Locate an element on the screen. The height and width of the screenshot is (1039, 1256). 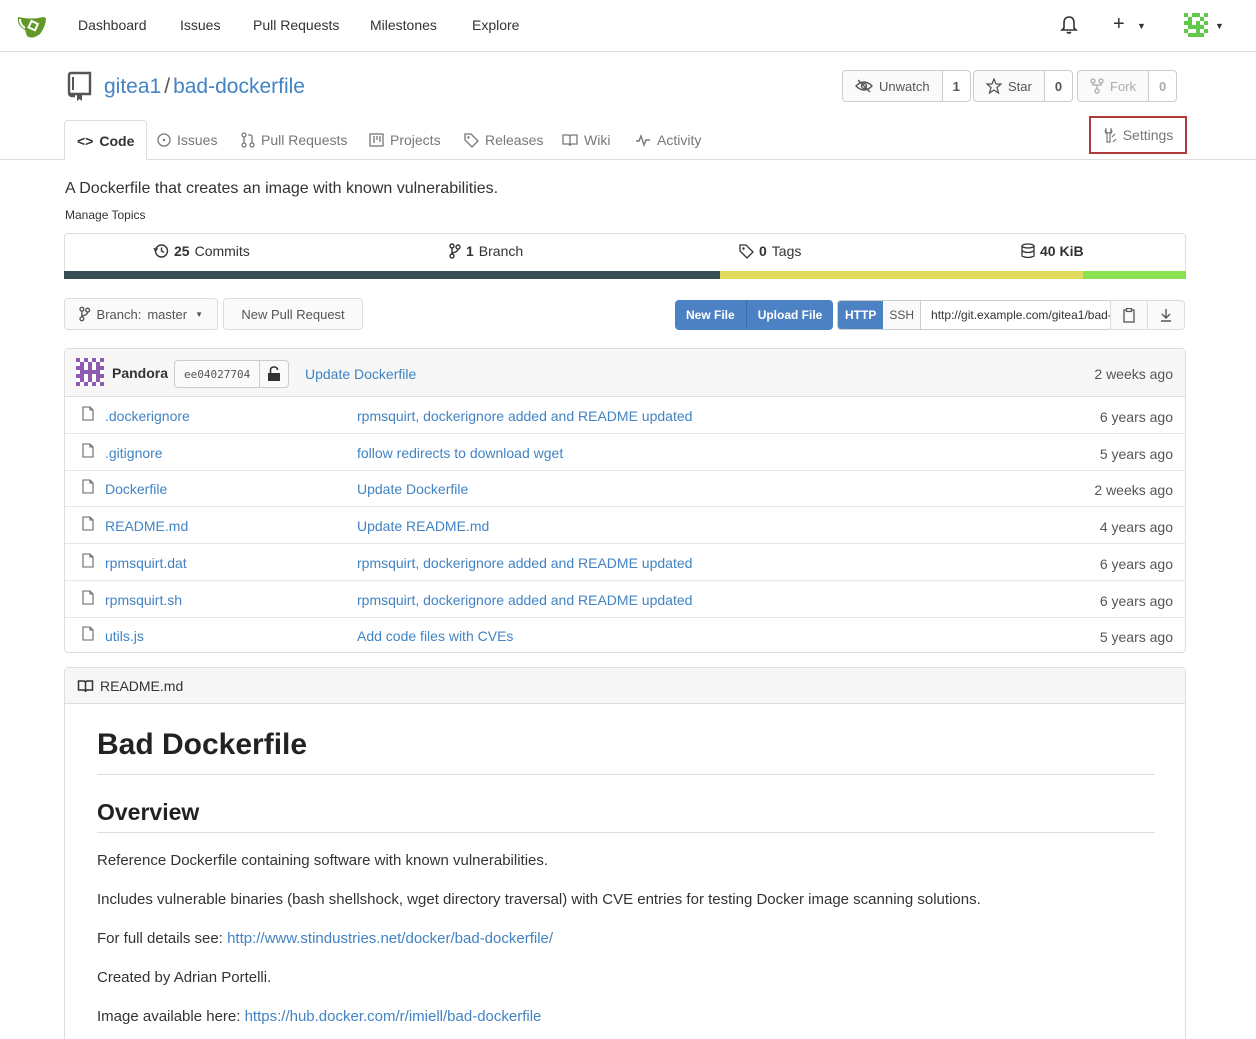
tab-settings: Settings is located at coordinates (1138, 135).